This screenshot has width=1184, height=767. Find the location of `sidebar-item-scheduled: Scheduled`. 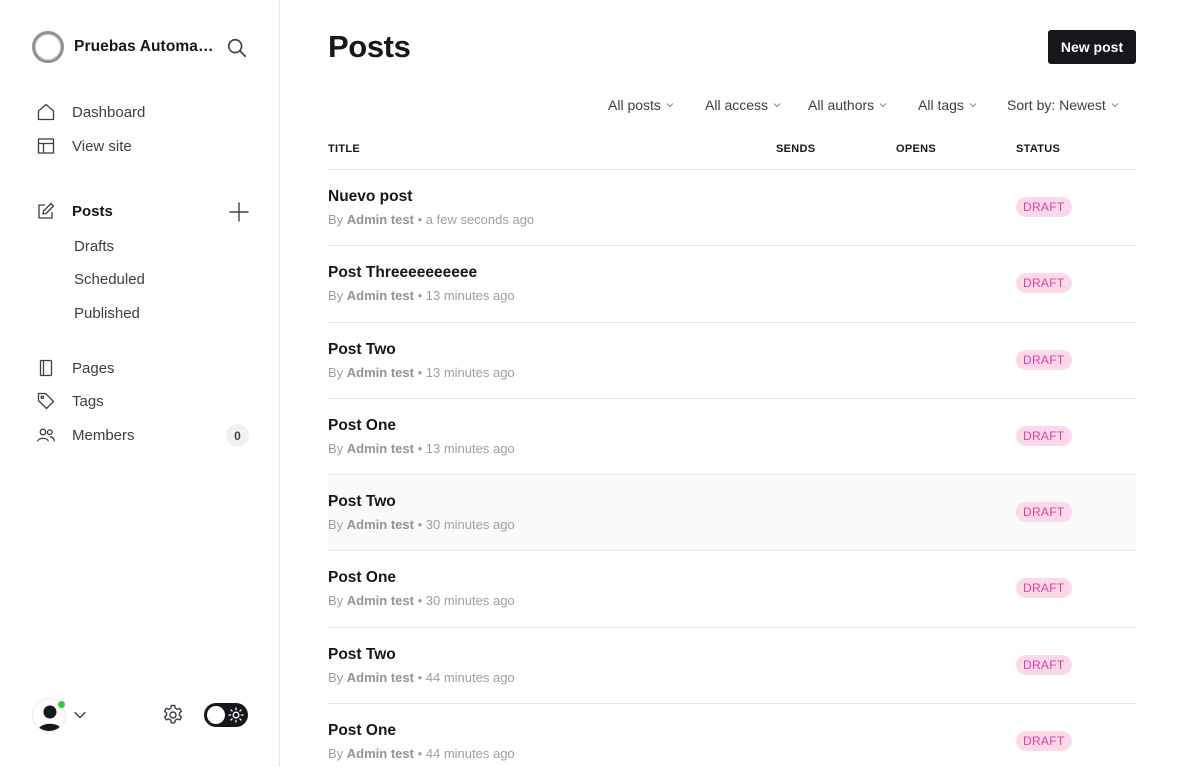

sidebar-item-scheduled: Scheduled is located at coordinates (109, 279).